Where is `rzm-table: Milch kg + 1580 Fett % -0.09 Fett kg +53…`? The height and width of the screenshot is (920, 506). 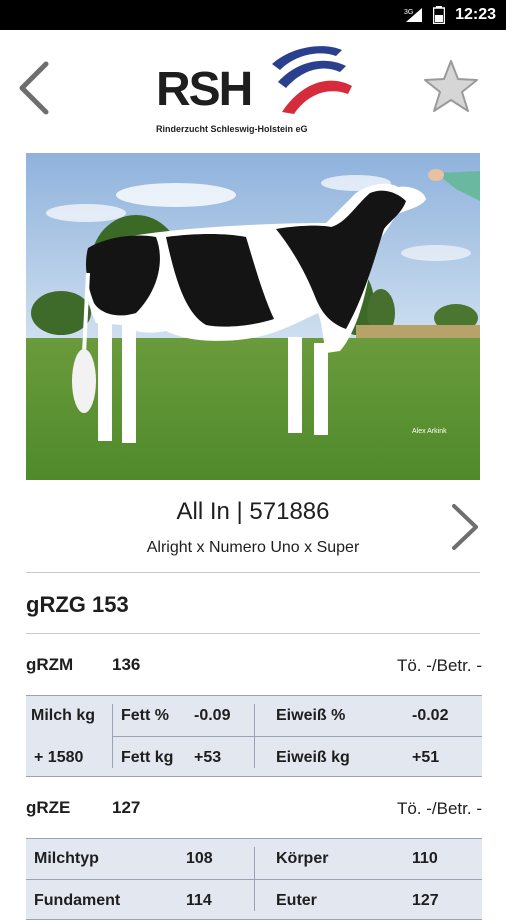 rzm-table: Milch kg + 1580 Fett % -0.09 Fett kg +53… is located at coordinates (254, 736).